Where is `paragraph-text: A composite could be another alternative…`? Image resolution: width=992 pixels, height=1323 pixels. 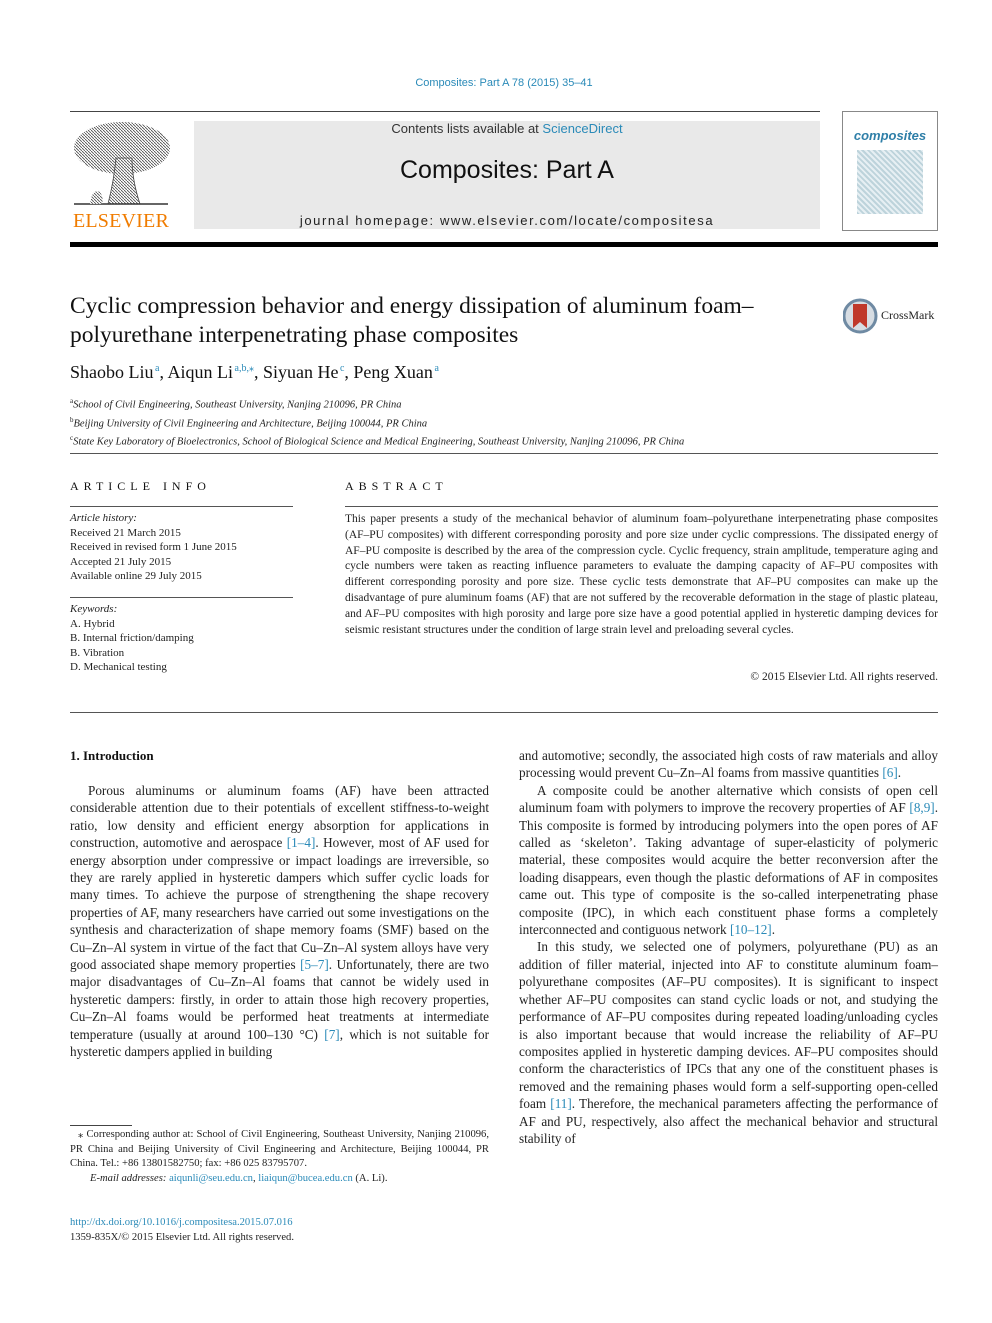
paragraph-text: A composite could be another alternative… is located at coordinates (728, 799).